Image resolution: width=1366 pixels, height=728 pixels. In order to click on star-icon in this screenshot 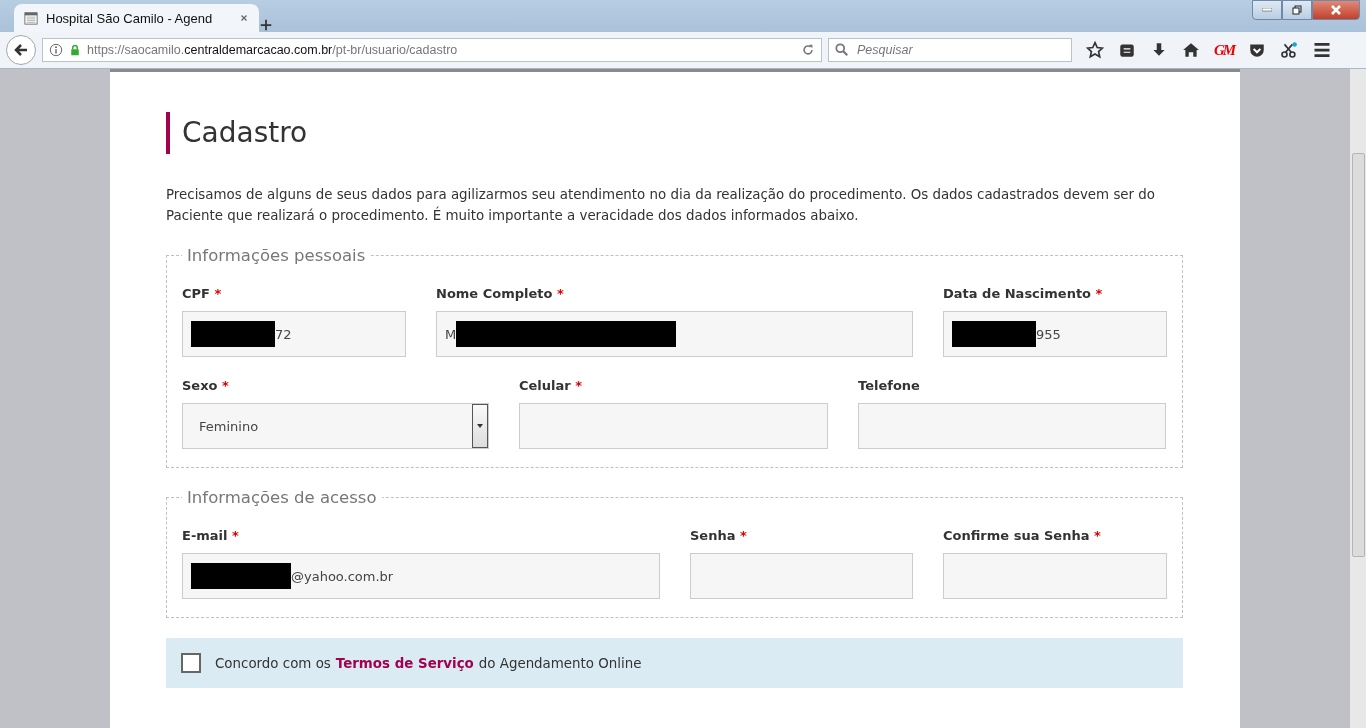, I will do `click(1095, 50)`.